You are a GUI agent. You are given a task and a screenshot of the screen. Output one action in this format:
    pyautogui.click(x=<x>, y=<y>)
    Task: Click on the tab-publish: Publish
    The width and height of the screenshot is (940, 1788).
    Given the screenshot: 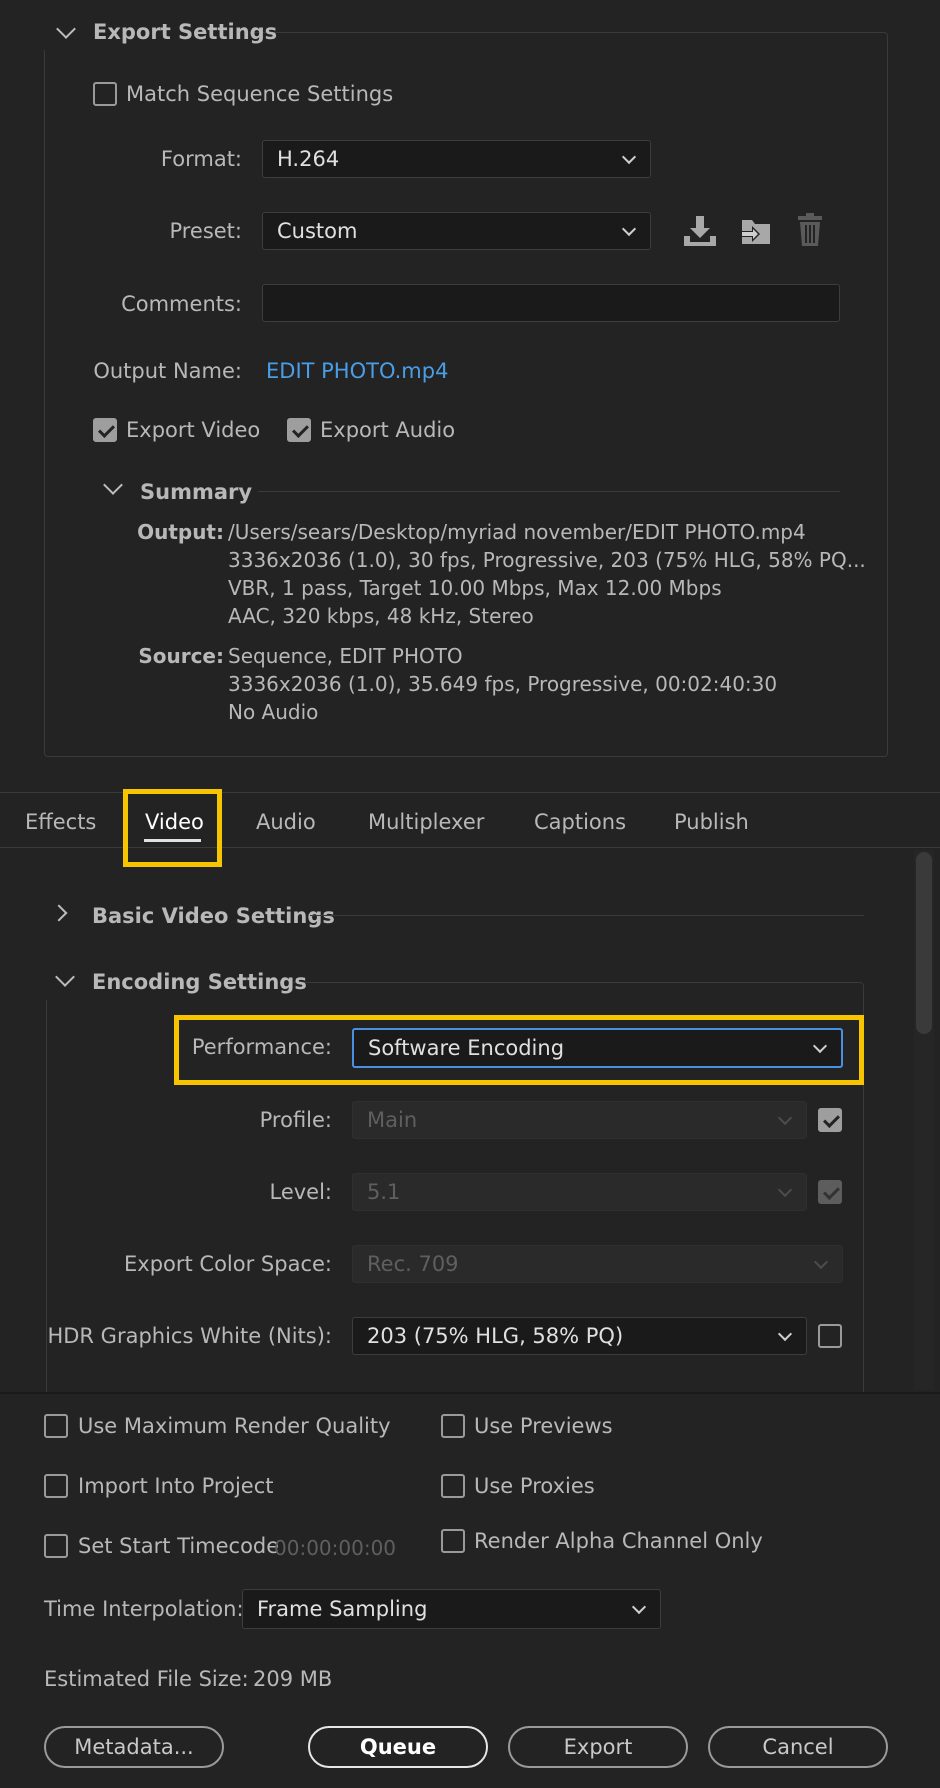 What is the action you would take?
    pyautogui.click(x=711, y=822)
    